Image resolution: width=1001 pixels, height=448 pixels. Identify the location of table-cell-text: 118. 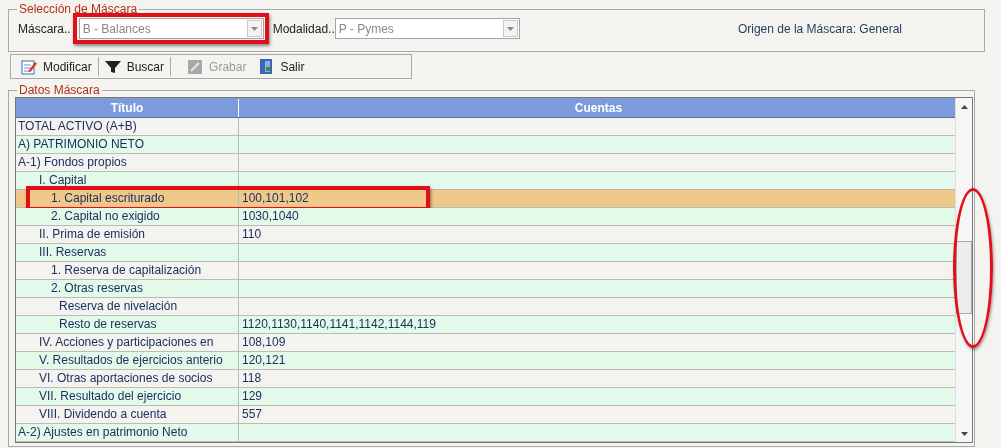
(252, 378).